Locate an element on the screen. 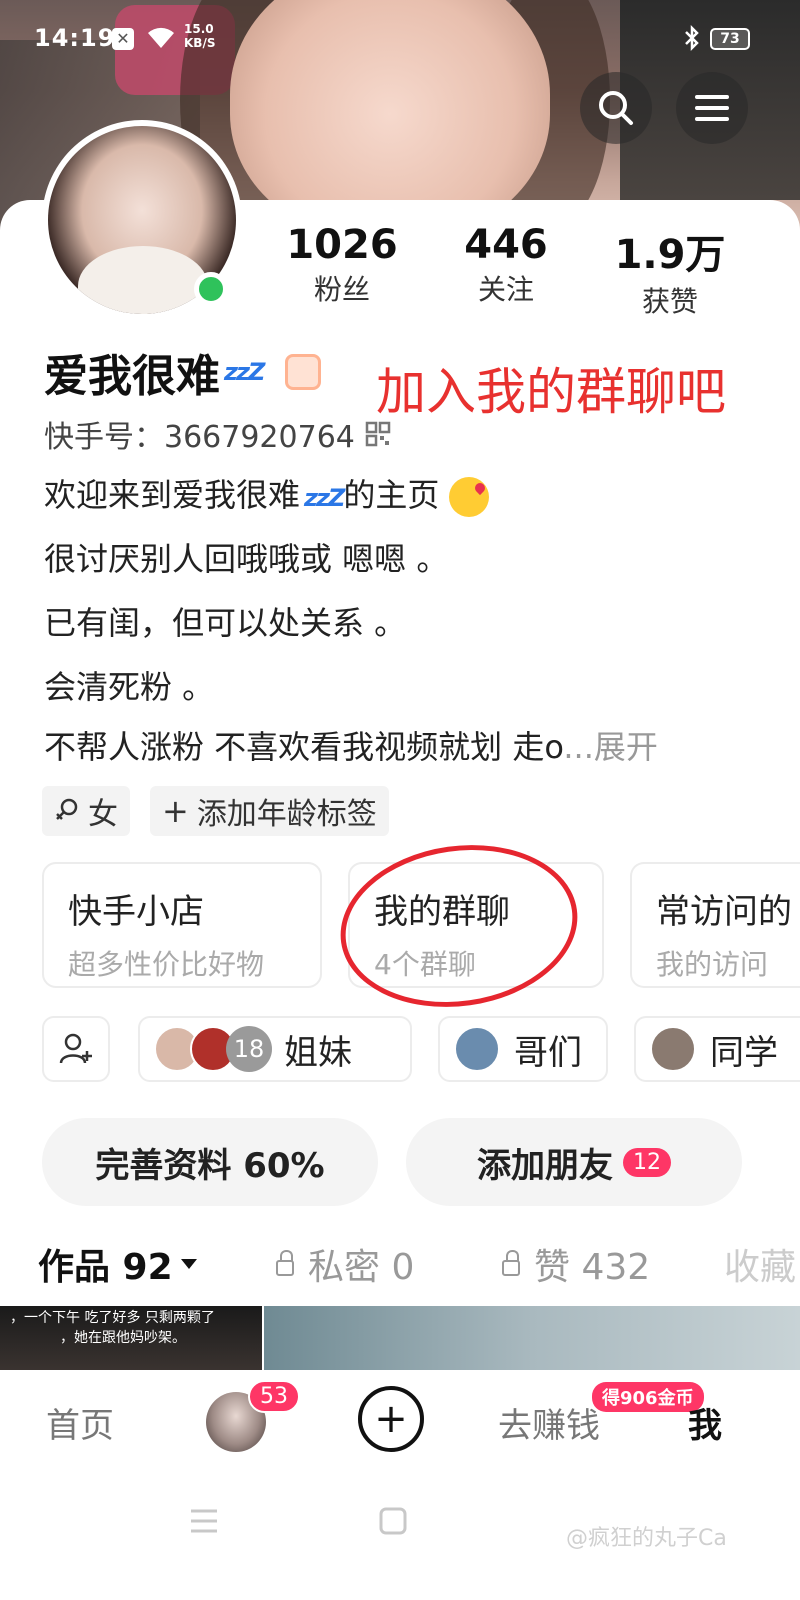  overlay-caption: 加入我的群聊吧 is located at coordinates (551, 392).